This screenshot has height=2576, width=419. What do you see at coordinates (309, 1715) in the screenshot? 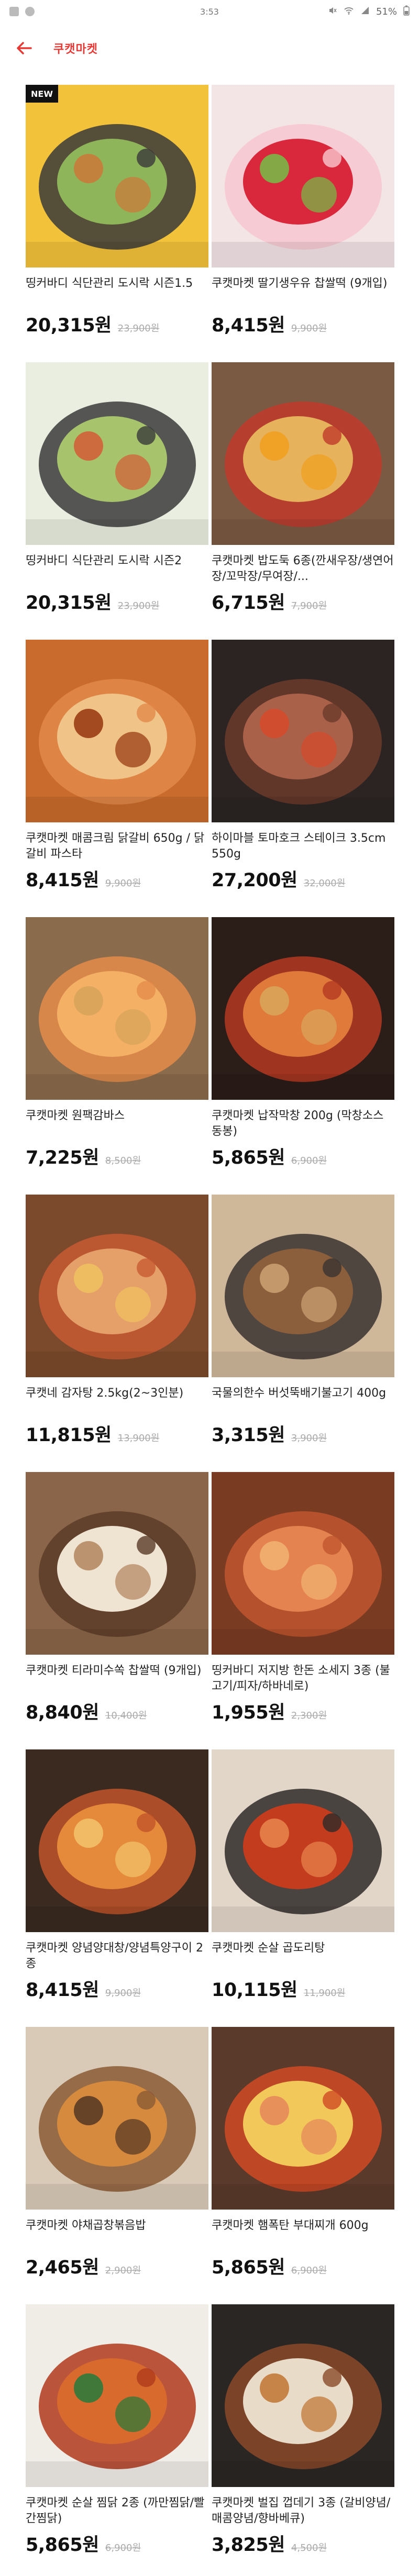
I see `original-price: 2,300원` at bounding box center [309, 1715].